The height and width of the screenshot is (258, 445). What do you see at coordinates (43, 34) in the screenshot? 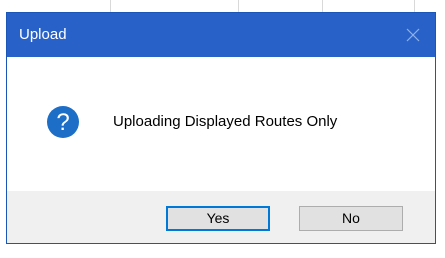
I see `dialog-title: Upload` at bounding box center [43, 34].